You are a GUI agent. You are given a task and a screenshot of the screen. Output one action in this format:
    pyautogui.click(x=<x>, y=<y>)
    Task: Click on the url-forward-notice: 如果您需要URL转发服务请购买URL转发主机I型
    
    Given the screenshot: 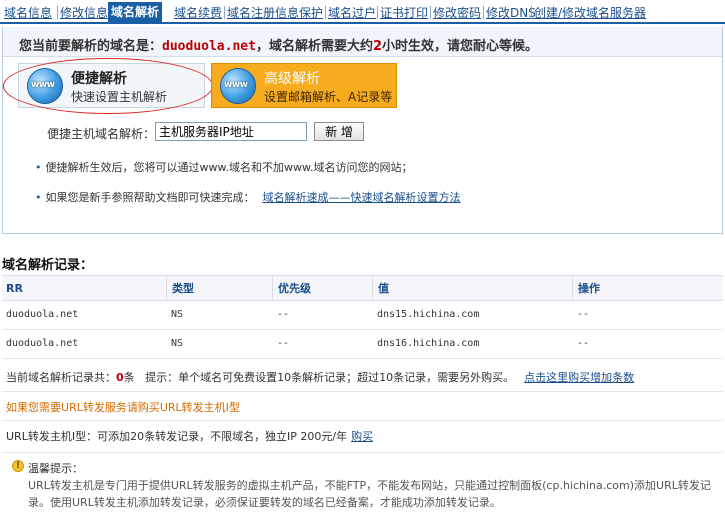 What is the action you would take?
    pyautogui.click(x=123, y=407)
    